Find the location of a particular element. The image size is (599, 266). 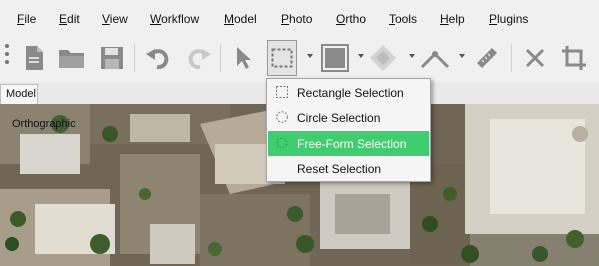

tab-model: Model is located at coordinates (19, 94).